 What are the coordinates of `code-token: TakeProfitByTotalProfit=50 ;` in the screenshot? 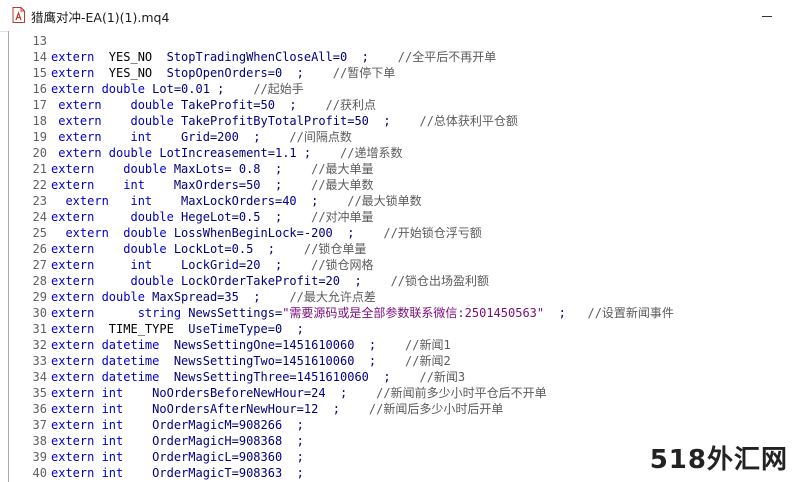 It's located at (300, 121).